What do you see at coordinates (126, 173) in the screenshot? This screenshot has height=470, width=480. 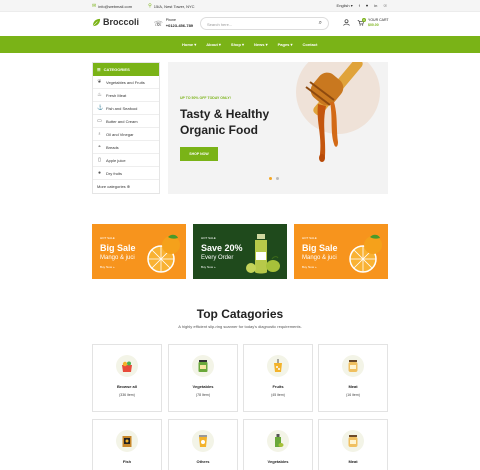 I see `sidebar-item-dry-fruits: ● Dry fruits` at bounding box center [126, 173].